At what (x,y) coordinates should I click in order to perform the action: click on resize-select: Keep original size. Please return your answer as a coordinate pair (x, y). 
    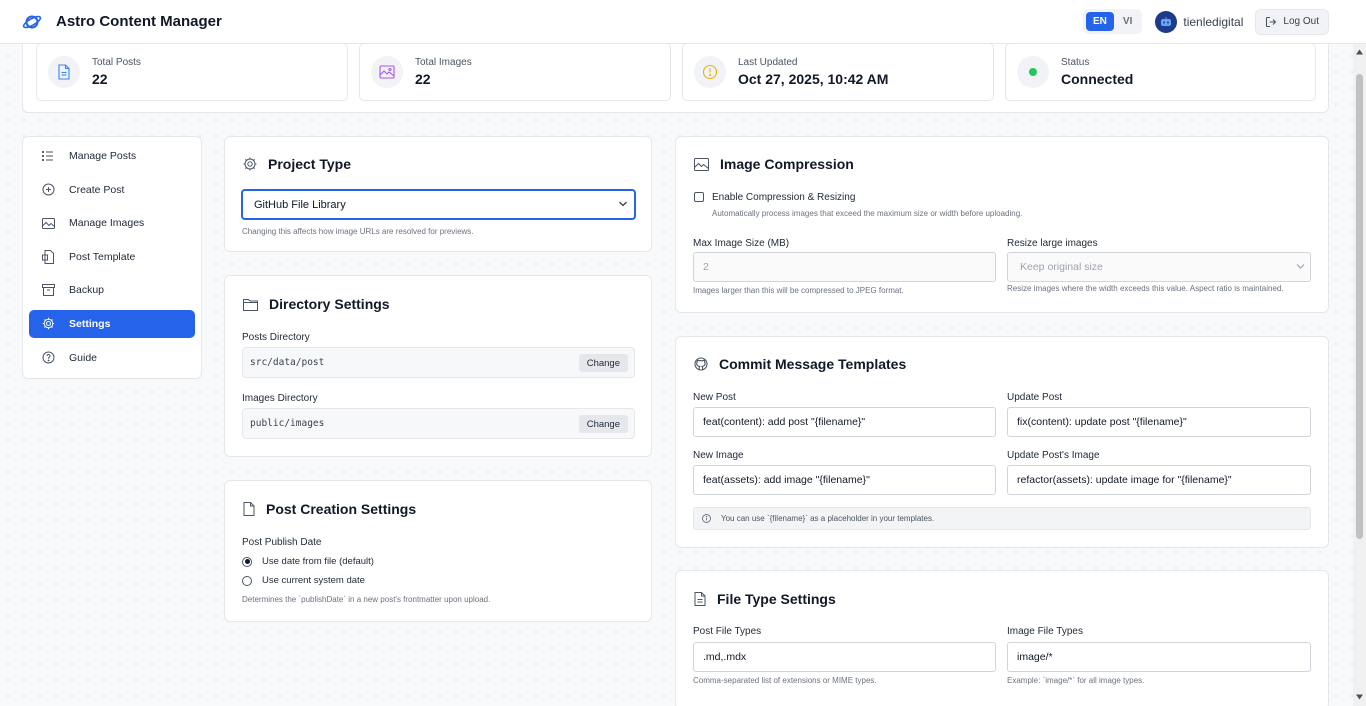
    Looking at the image, I should click on (1159, 267).